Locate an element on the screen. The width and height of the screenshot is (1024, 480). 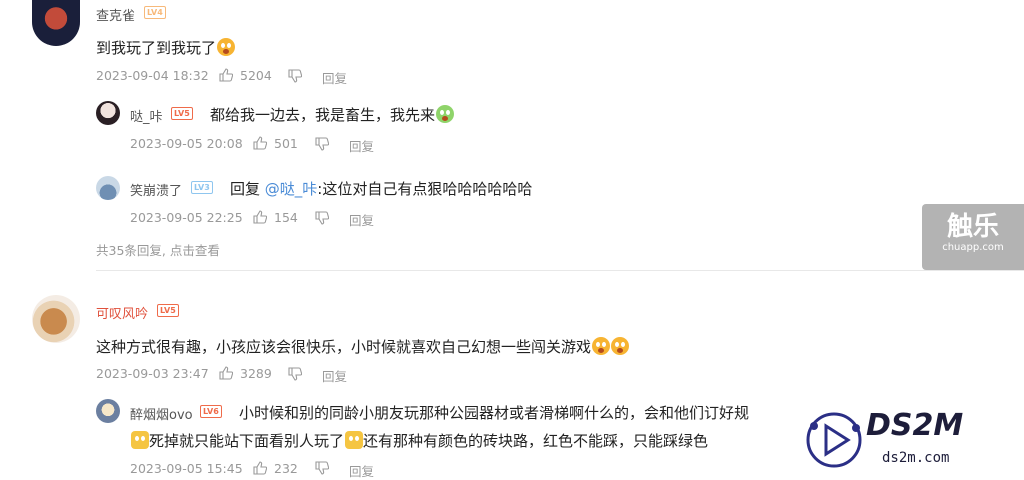
laughing-emoji-icon is located at coordinates (445, 114).